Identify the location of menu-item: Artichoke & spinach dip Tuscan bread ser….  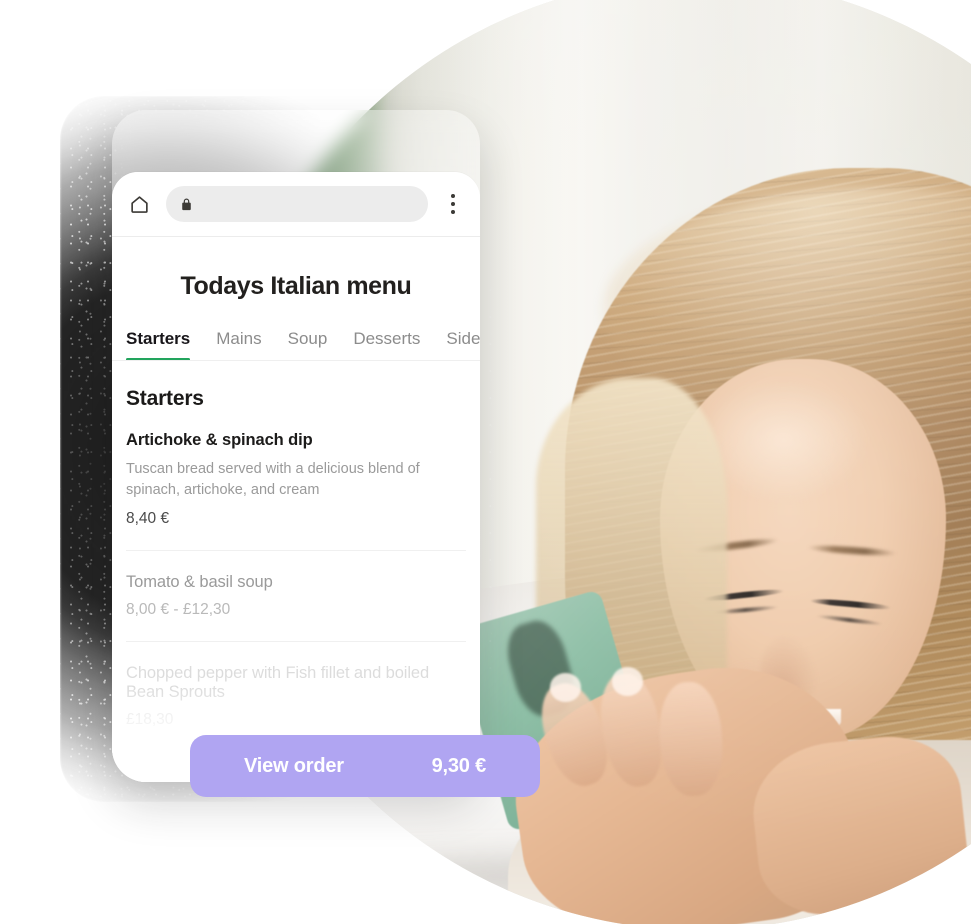
(296, 491).